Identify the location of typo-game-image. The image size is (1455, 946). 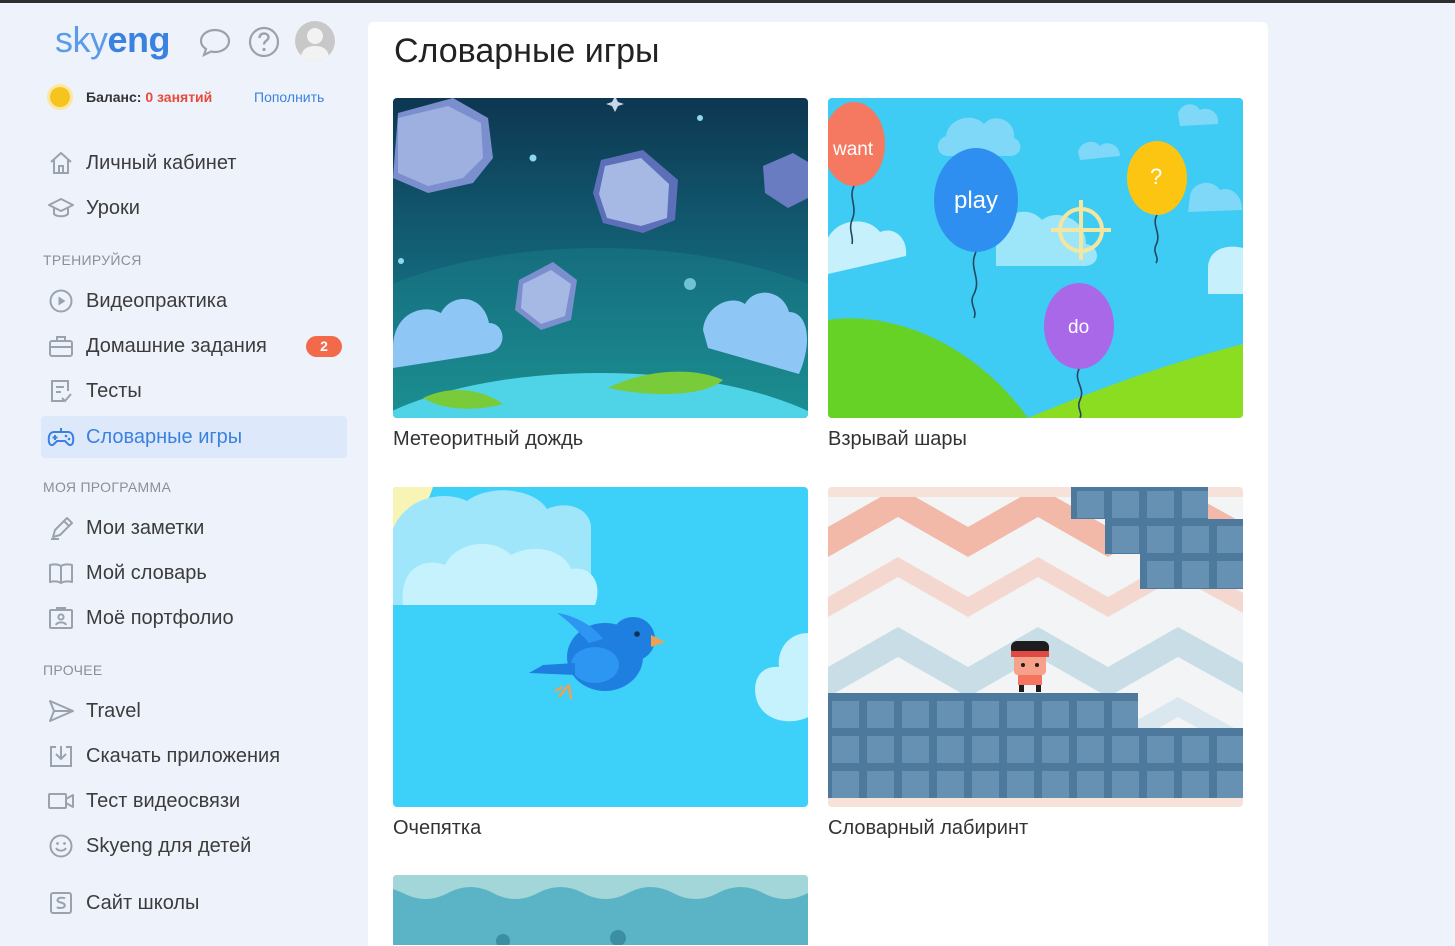
(600, 647).